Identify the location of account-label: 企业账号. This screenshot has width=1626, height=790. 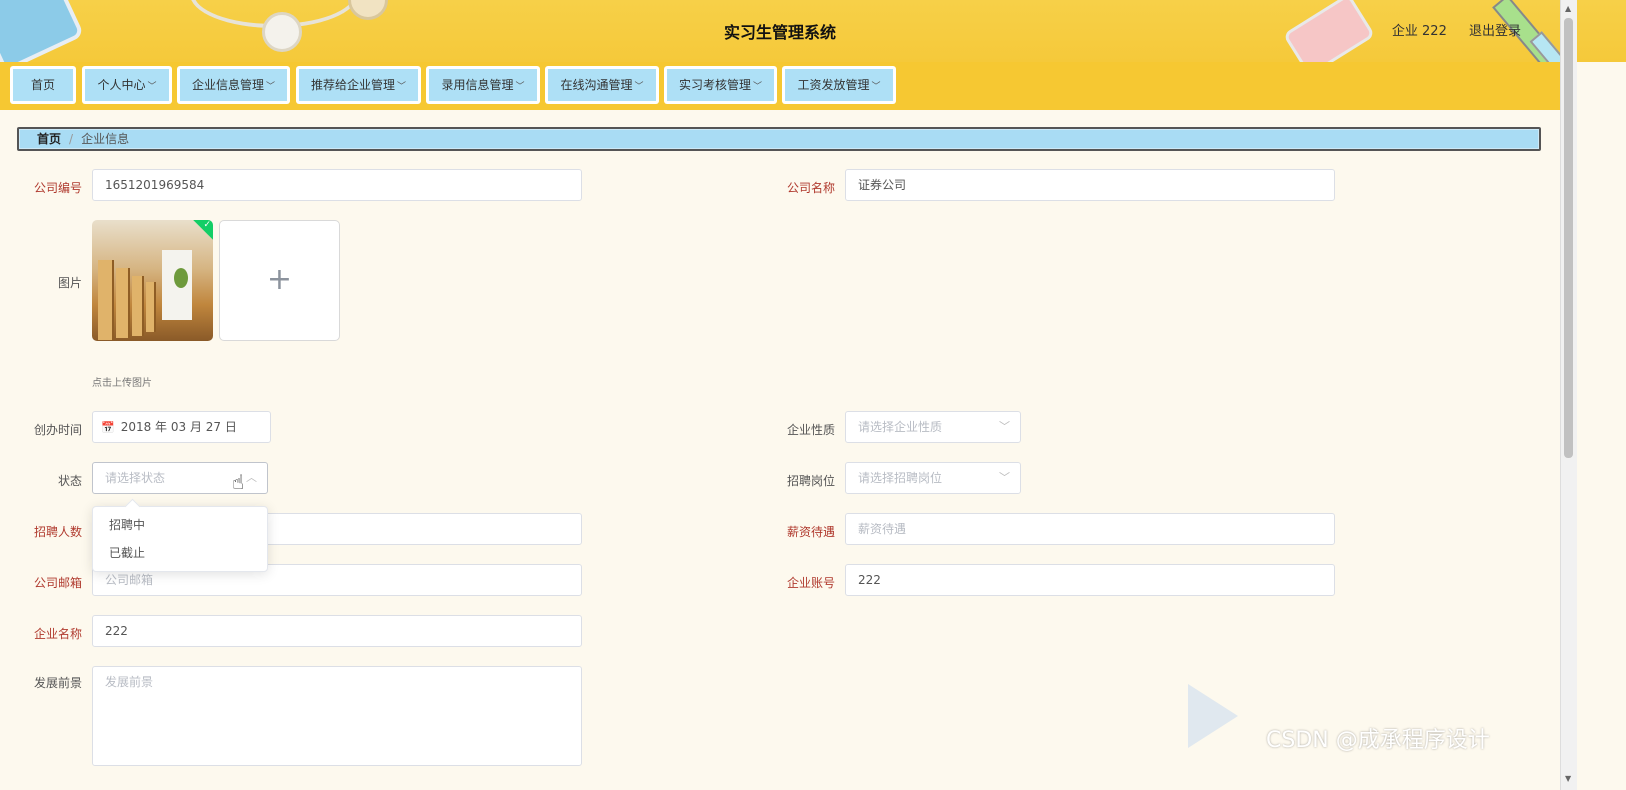
(810, 583).